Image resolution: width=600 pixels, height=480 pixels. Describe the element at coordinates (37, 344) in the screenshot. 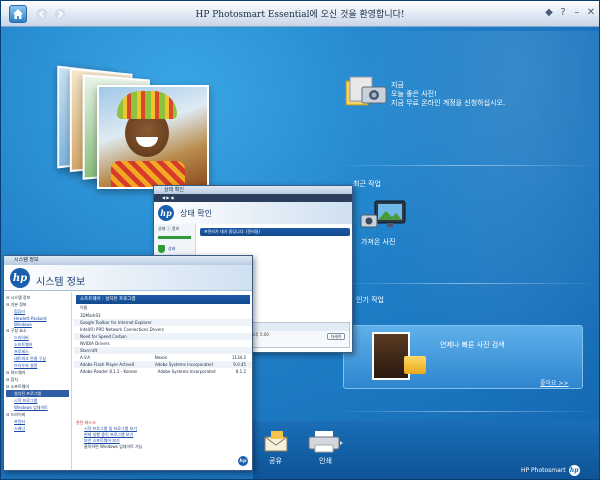

I see `tree-node: 소프트웨어` at that location.